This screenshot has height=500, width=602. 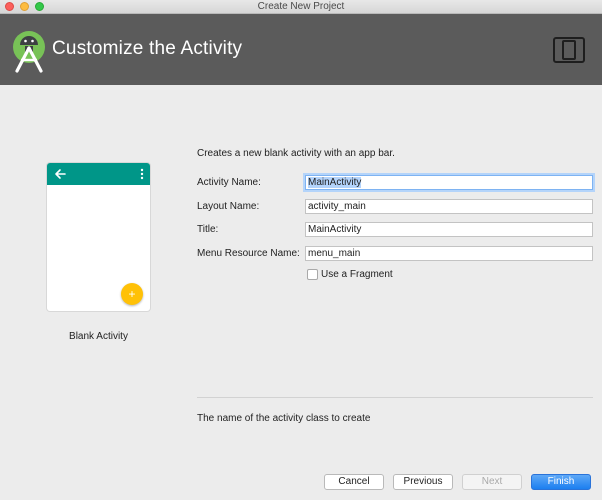 I want to click on arrow-left-icon, so click(x=60, y=174).